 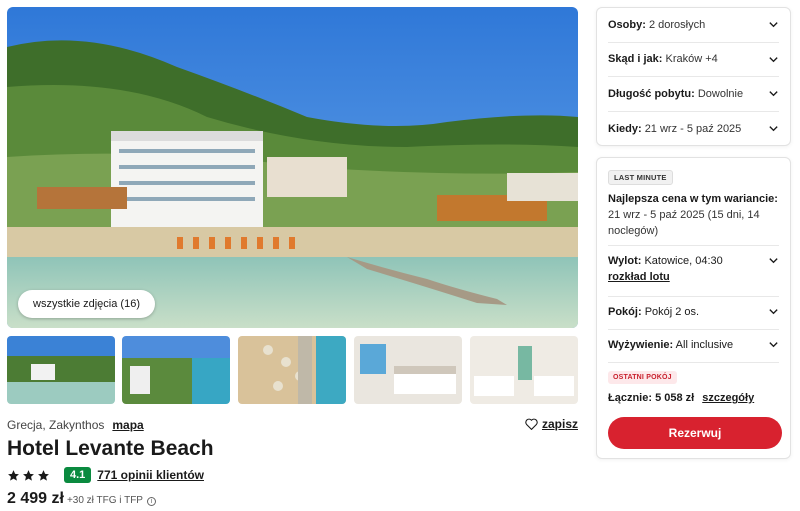 I want to click on thumbnail-beach-hotel, so click(x=61, y=370).